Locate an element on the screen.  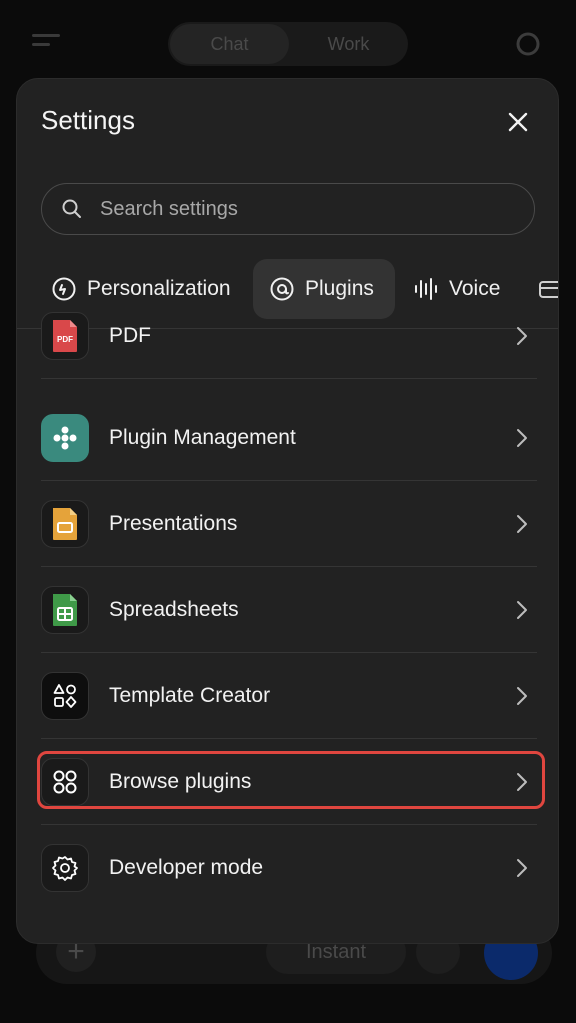
pdf-icon: PDF is located at coordinates (65, 336).